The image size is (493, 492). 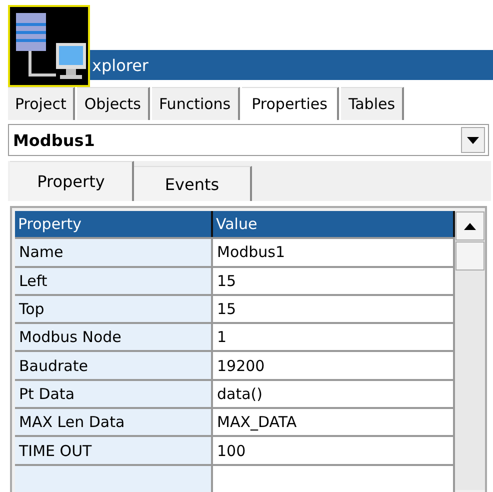 I want to click on property-name: Top, so click(x=114, y=309).